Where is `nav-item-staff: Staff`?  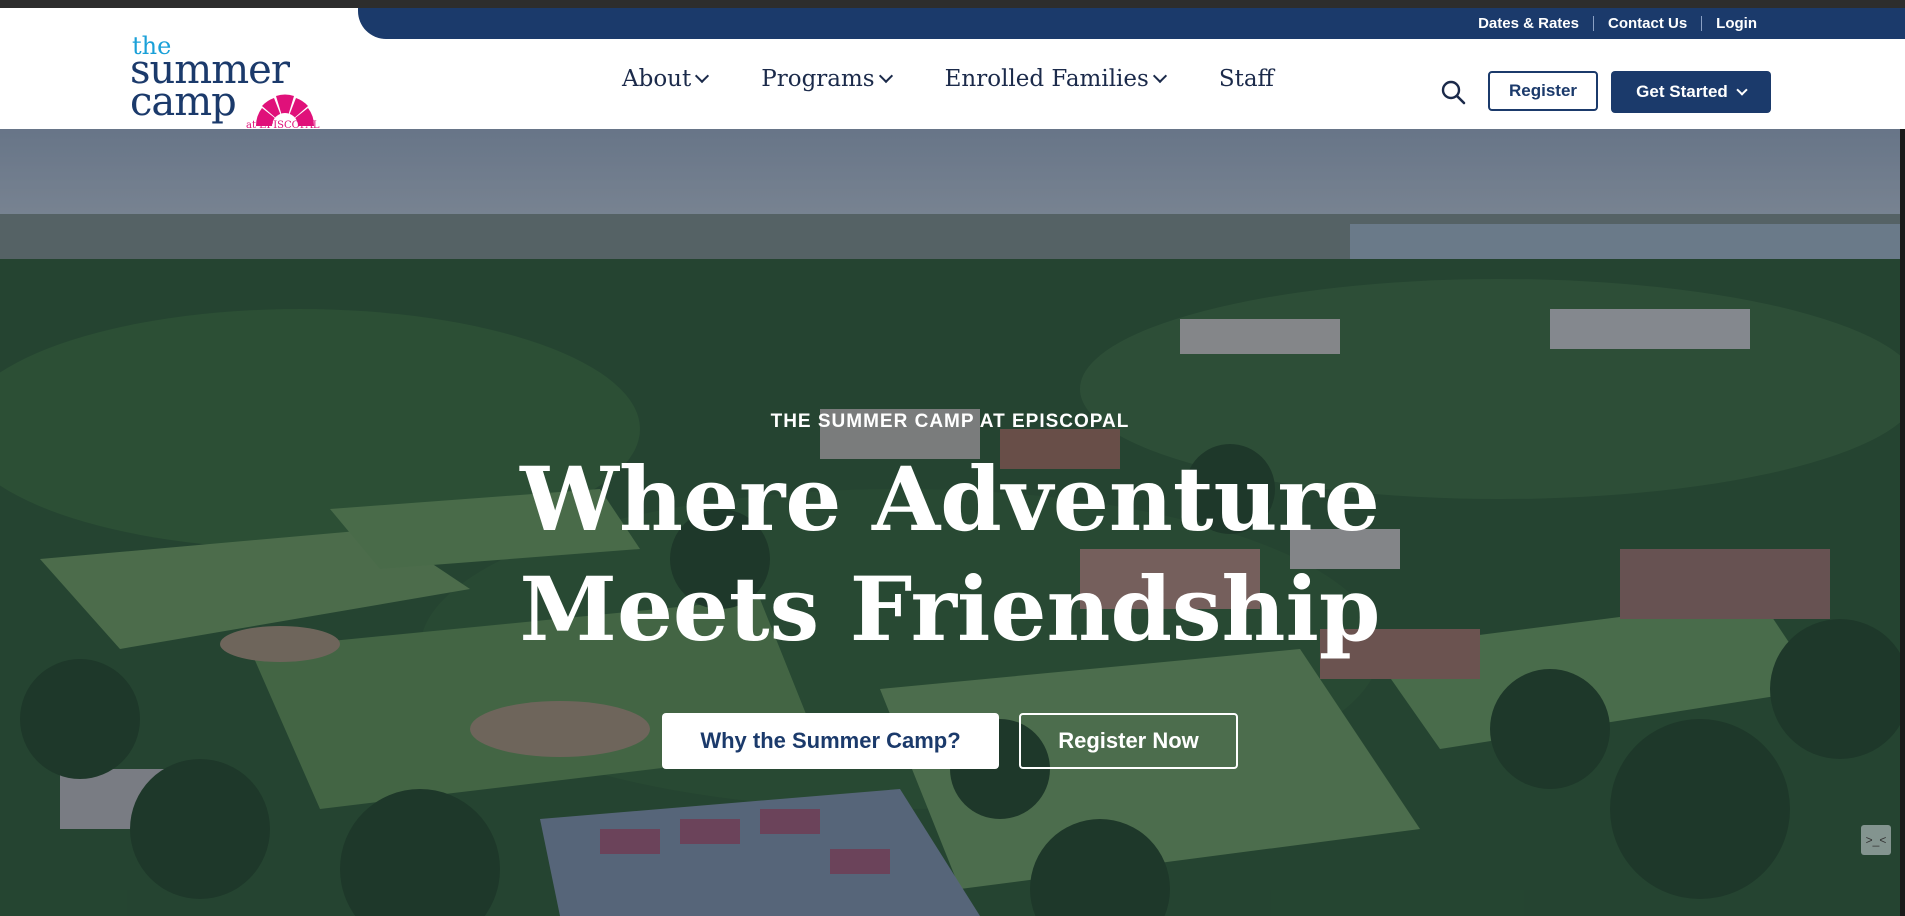 nav-item-staff: Staff is located at coordinates (1246, 79).